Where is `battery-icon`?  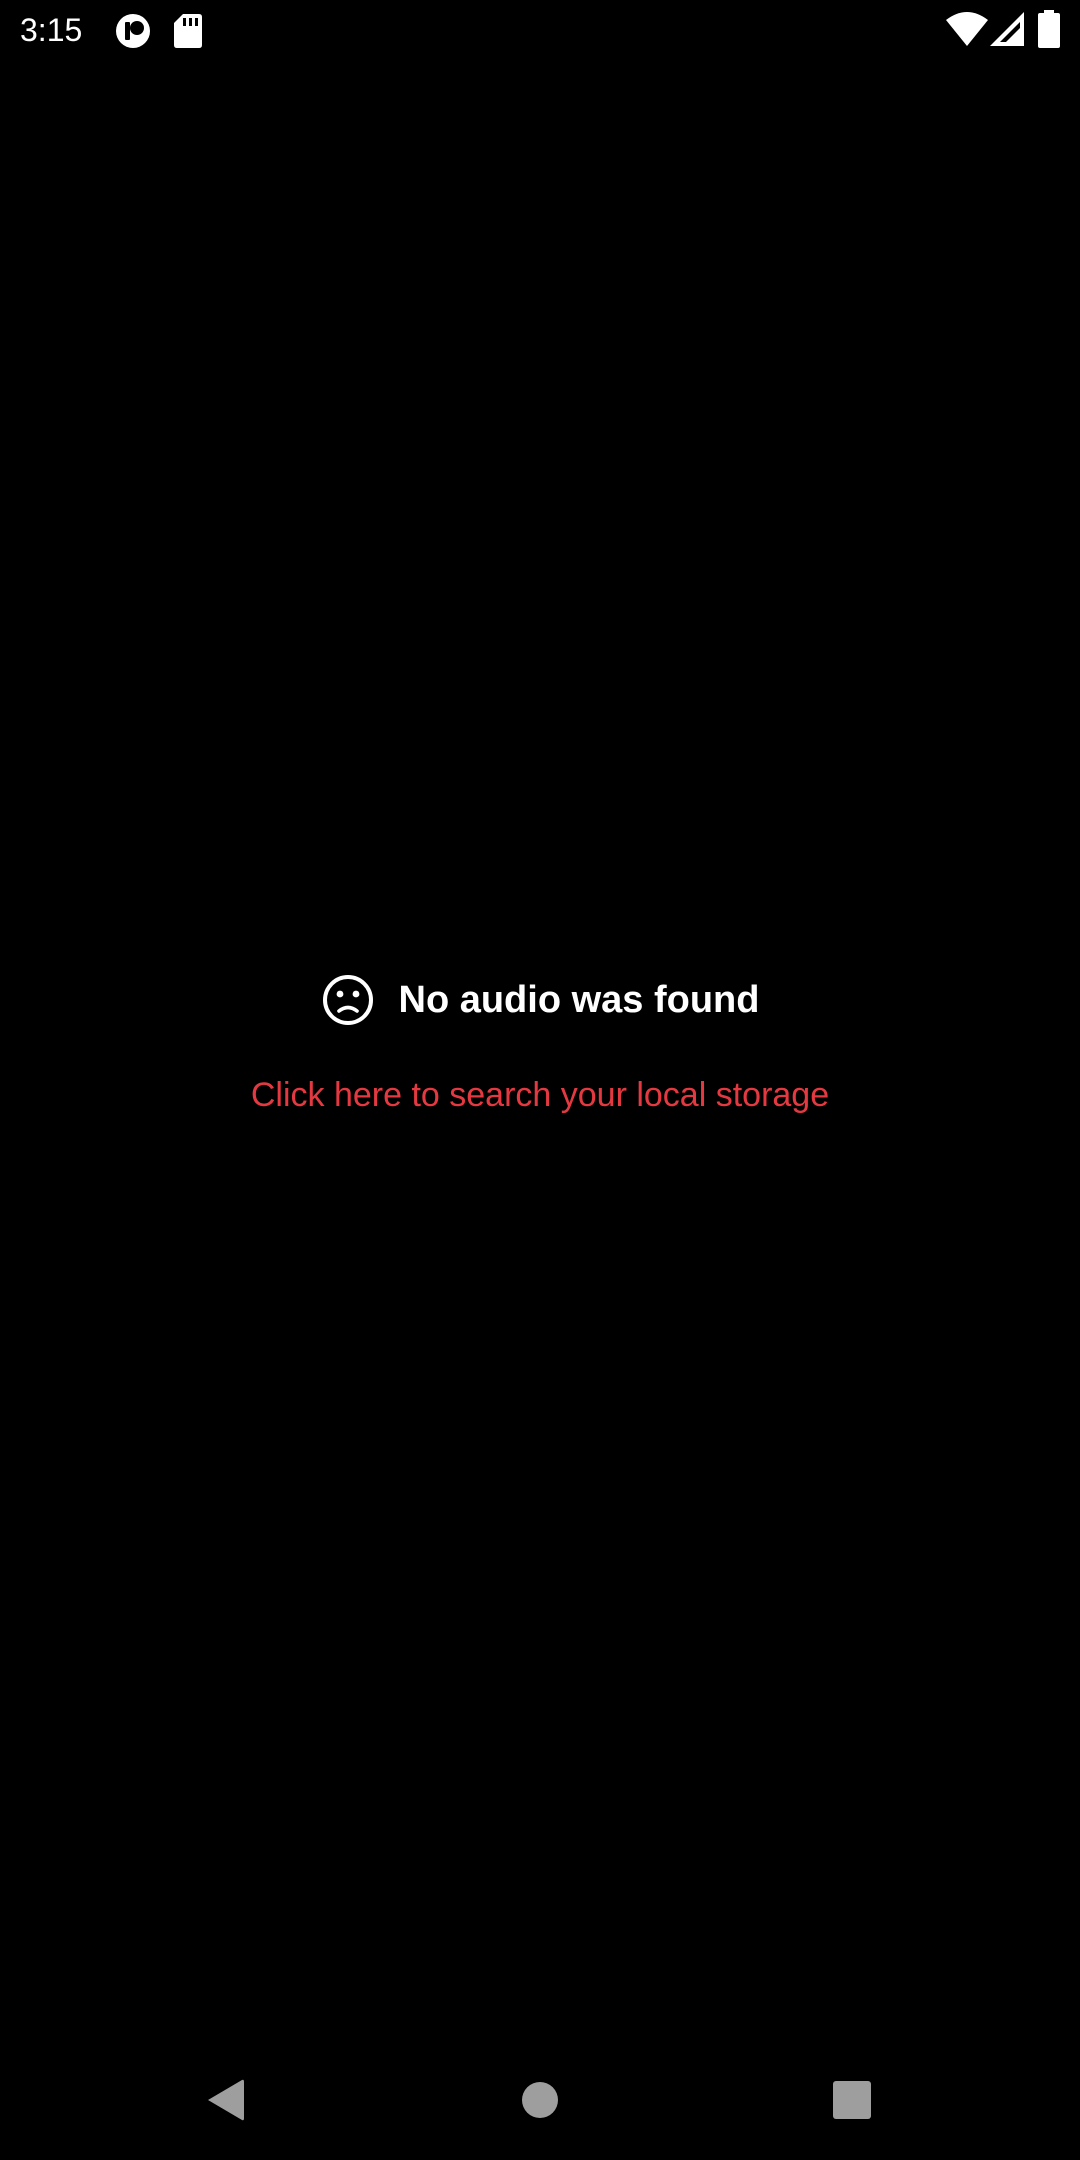 battery-icon is located at coordinates (1049, 29).